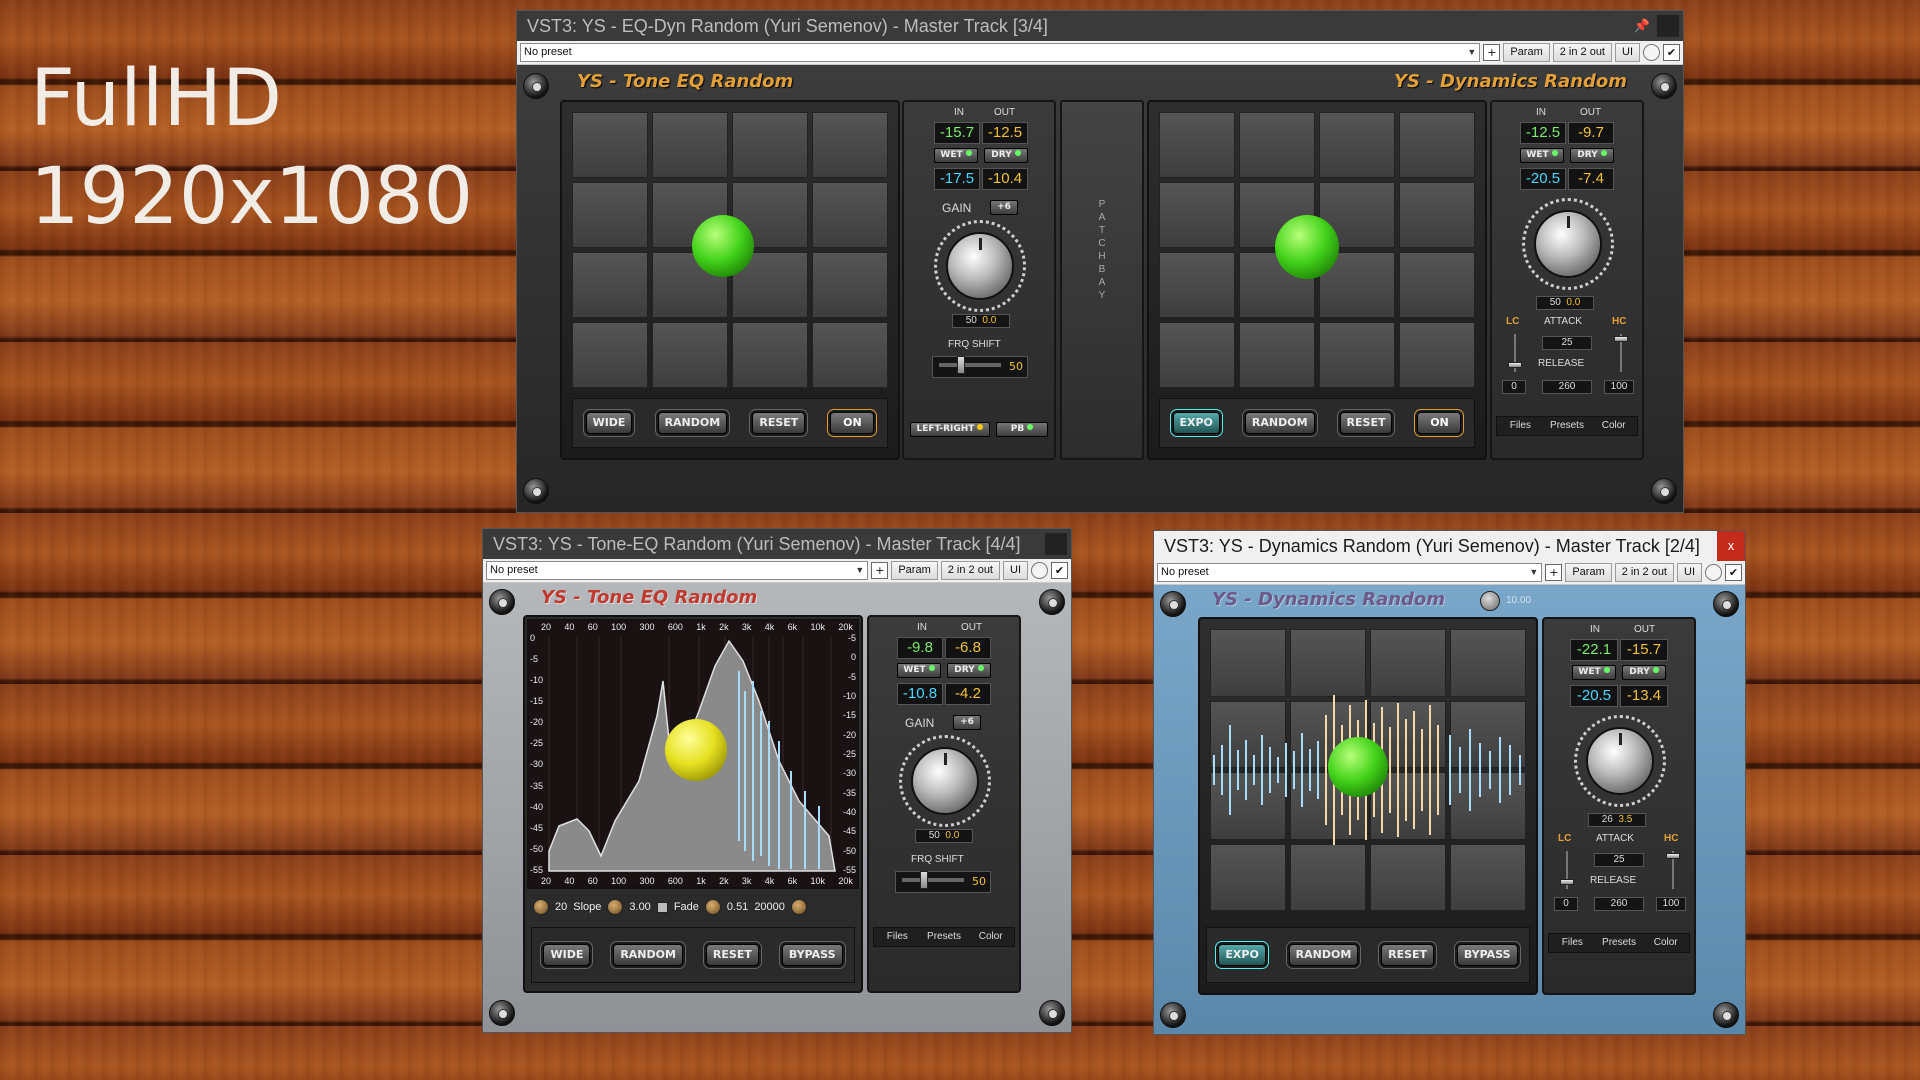 Image resolution: width=1920 pixels, height=1080 pixels. What do you see at coordinates (1644, 696) in the screenshot?
I see `out-level-2: -13.4` at bounding box center [1644, 696].